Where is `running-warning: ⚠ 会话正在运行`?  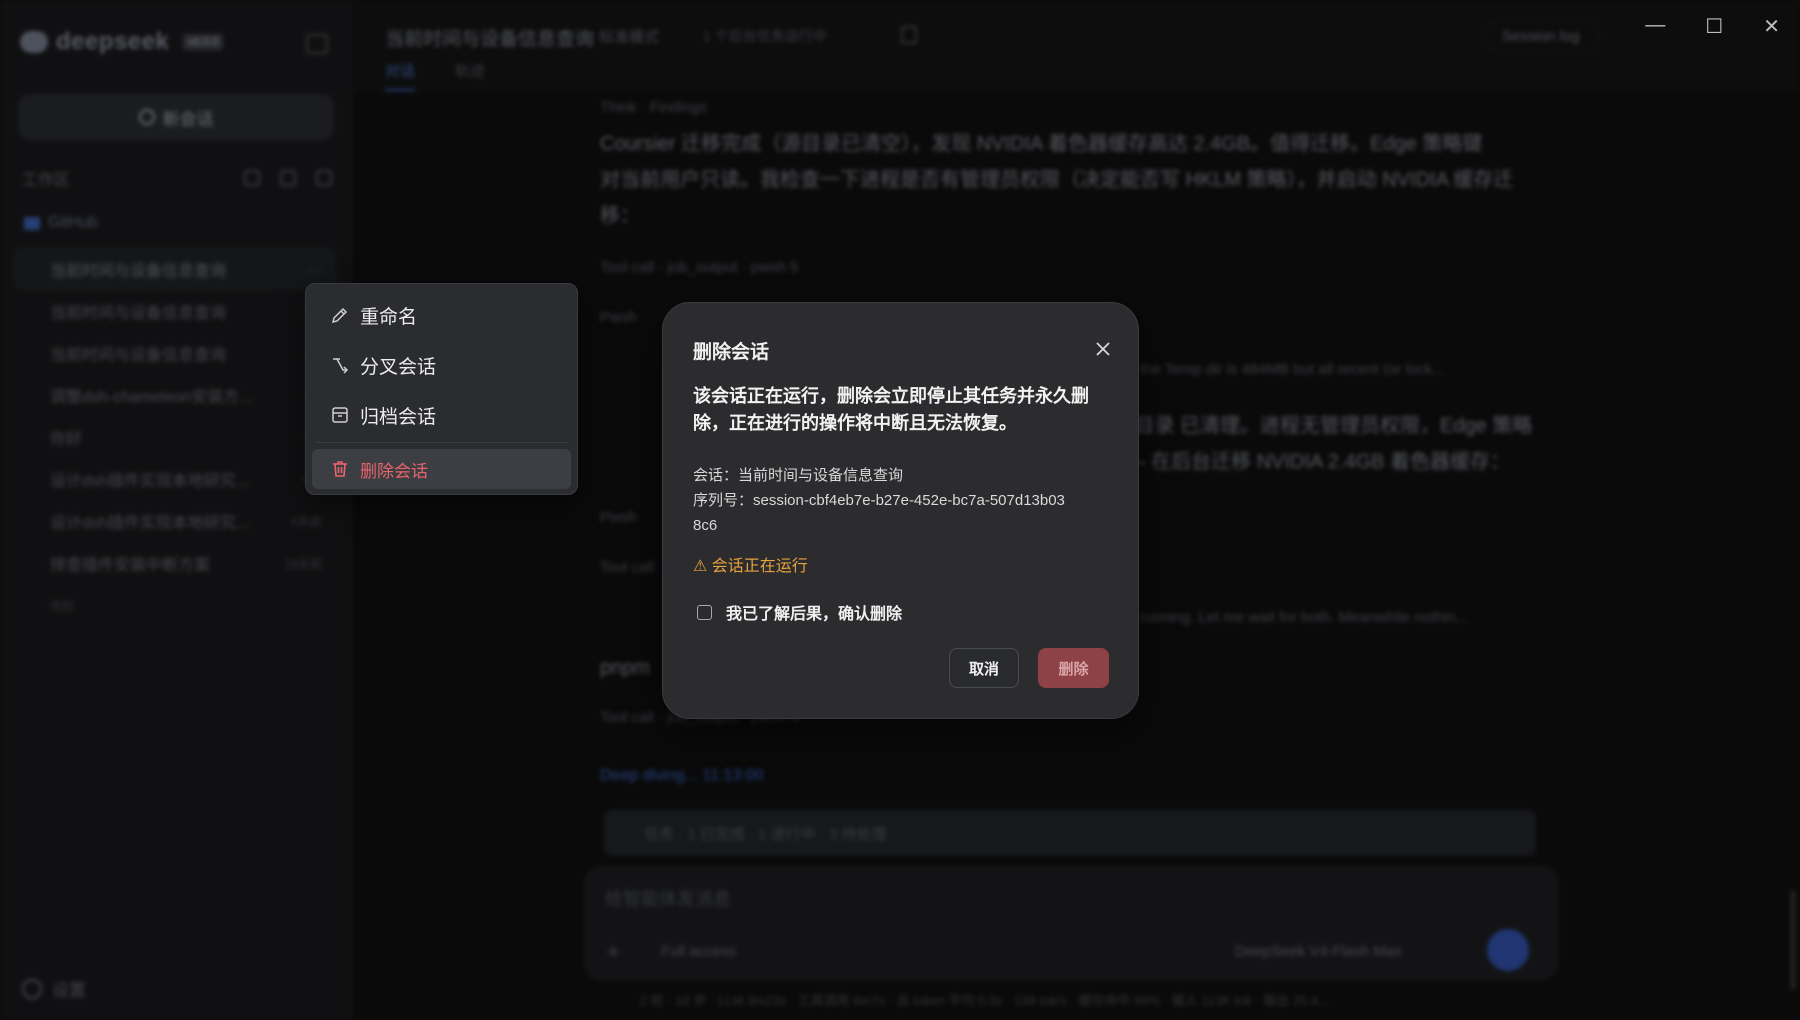 running-warning: ⚠ 会话正在运行 is located at coordinates (750, 566).